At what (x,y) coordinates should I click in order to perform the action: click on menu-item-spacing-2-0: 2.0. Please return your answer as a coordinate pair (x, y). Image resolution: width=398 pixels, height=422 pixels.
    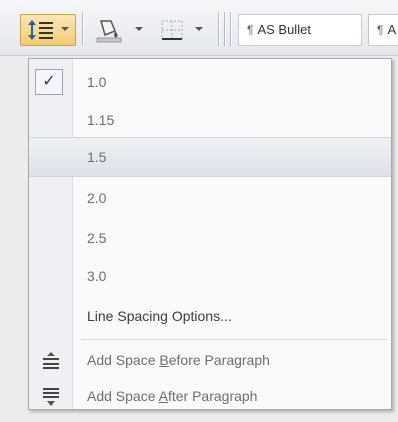
    Looking at the image, I should click on (210, 199).